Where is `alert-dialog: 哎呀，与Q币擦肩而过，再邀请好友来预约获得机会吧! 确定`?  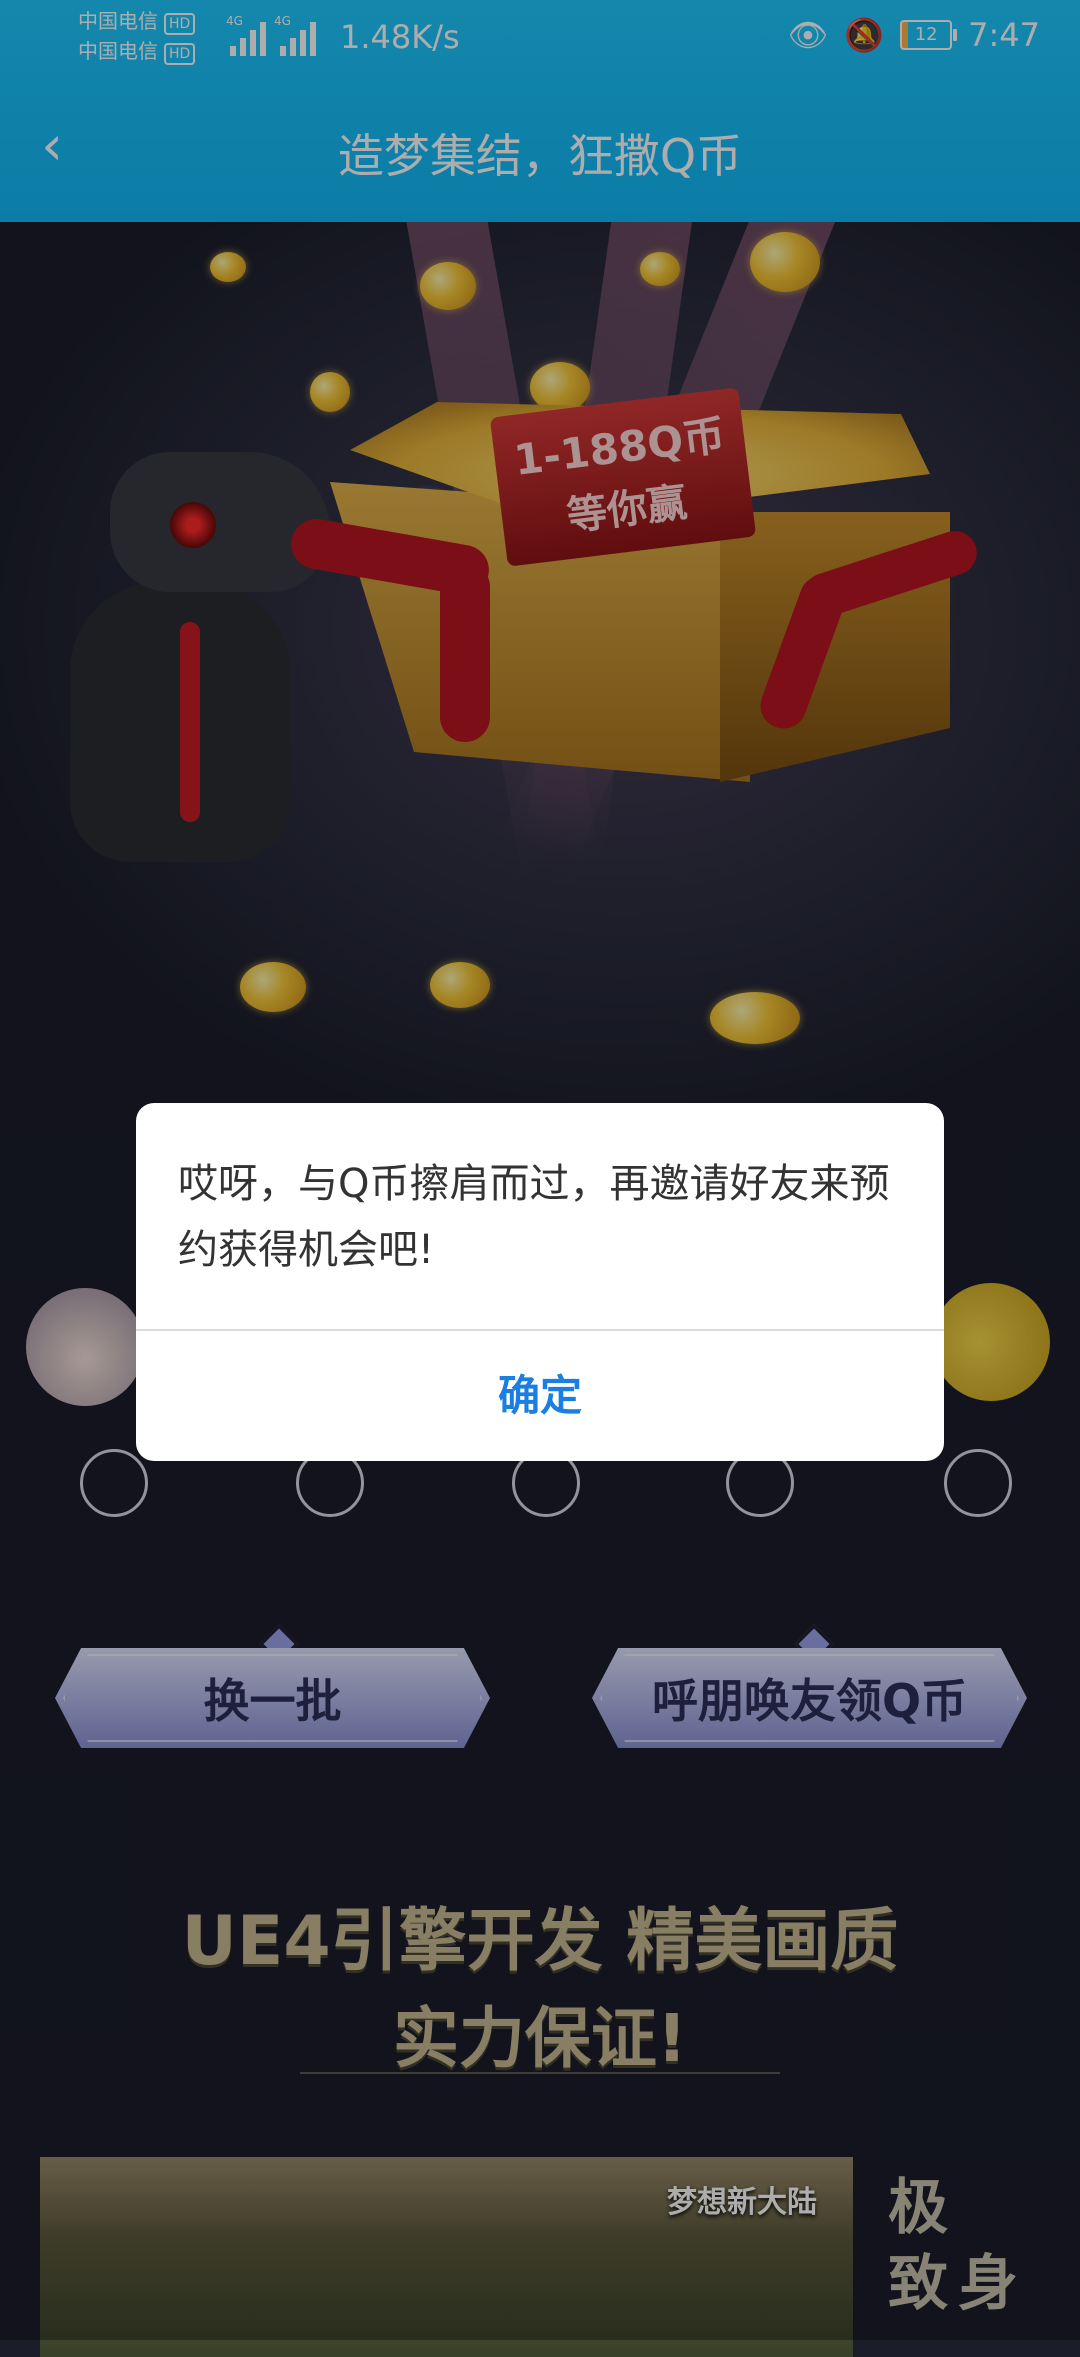
alert-dialog: 哎呀，与Q币擦肩而过，再邀请好友来预约获得机会吧! 确定 is located at coordinates (540, 1282).